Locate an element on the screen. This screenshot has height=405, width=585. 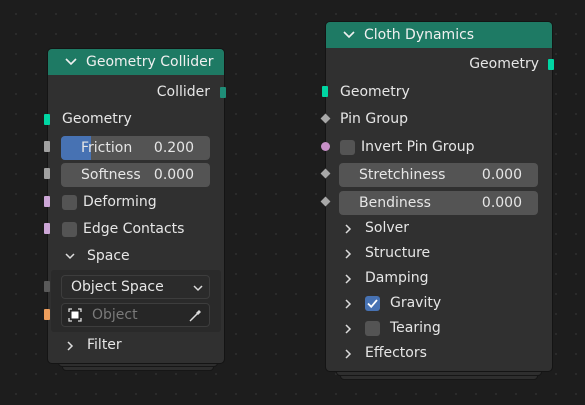
invert-pin-group-label: Invert Pin Group is located at coordinates (418, 147).